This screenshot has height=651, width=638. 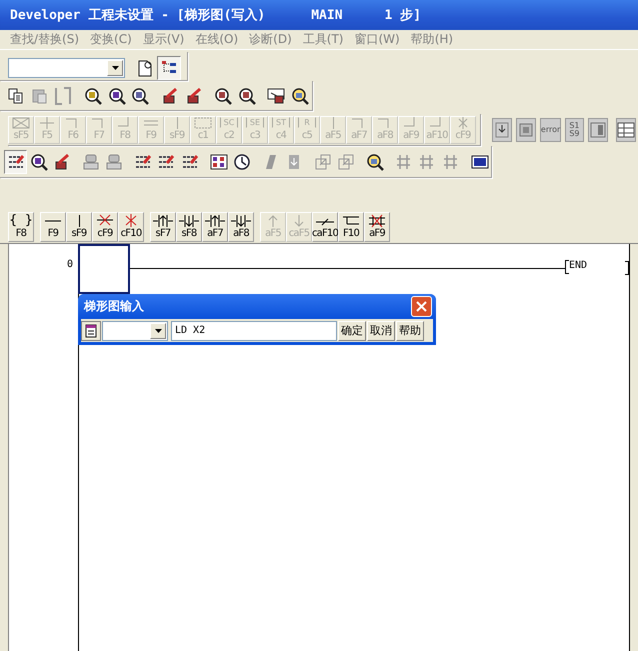 I want to click on dialog-button: 确定, so click(x=352, y=330).